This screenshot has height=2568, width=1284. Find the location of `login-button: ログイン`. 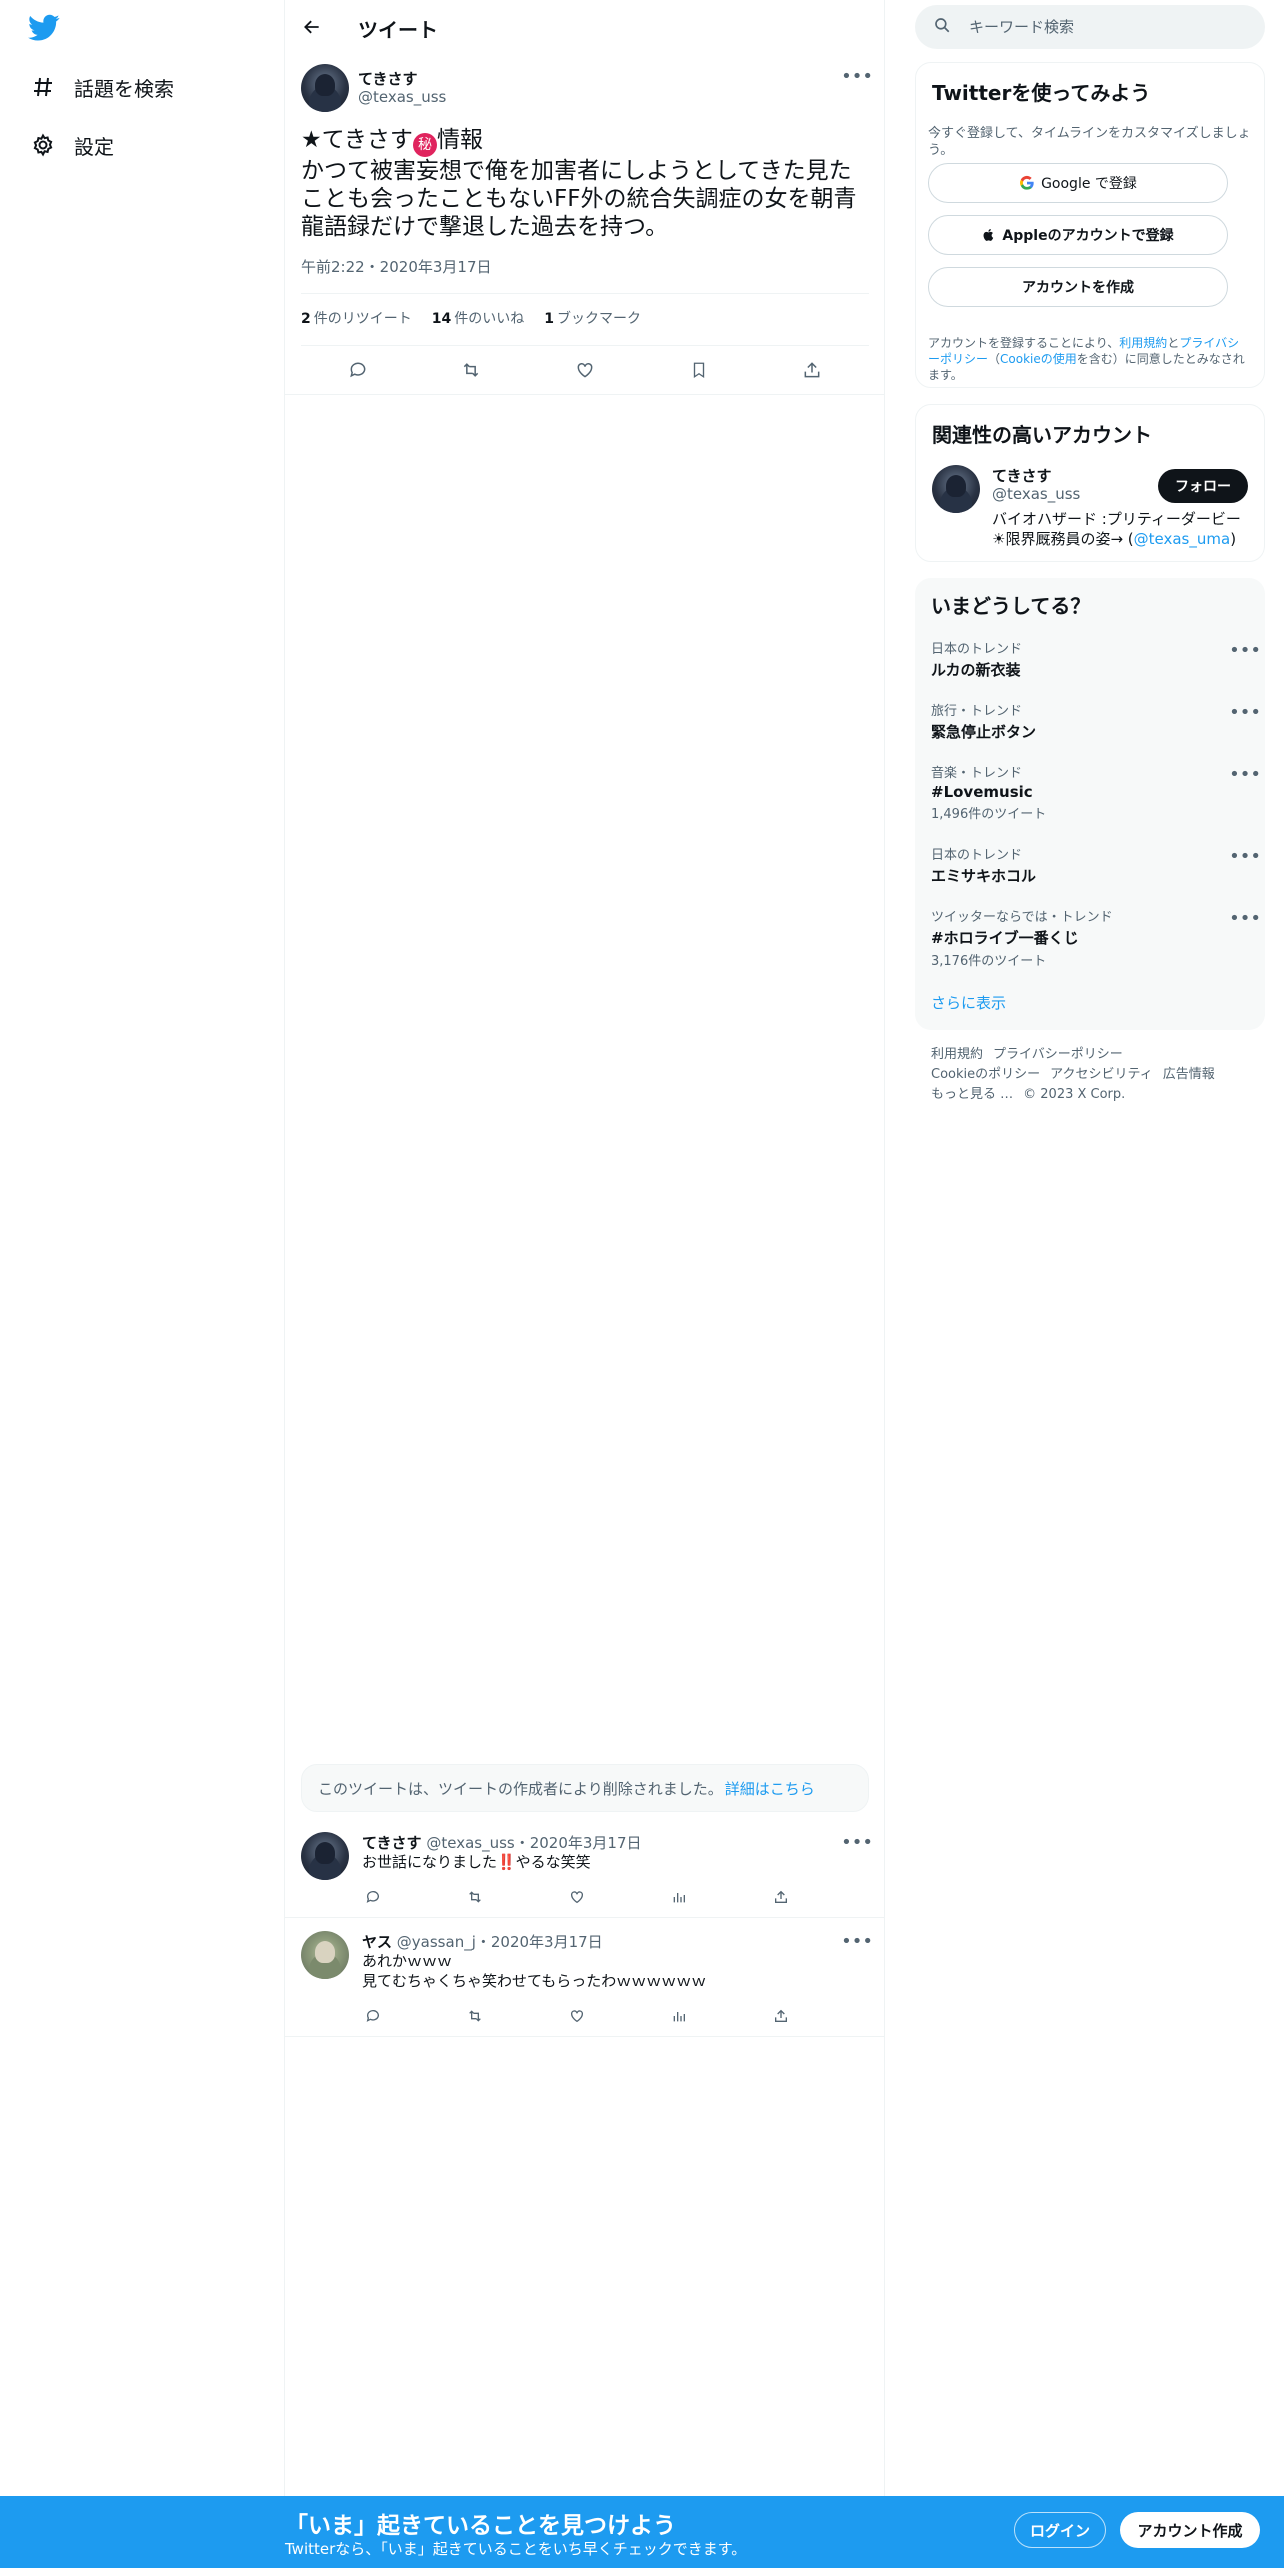

login-button: ログイン is located at coordinates (1060, 2530).